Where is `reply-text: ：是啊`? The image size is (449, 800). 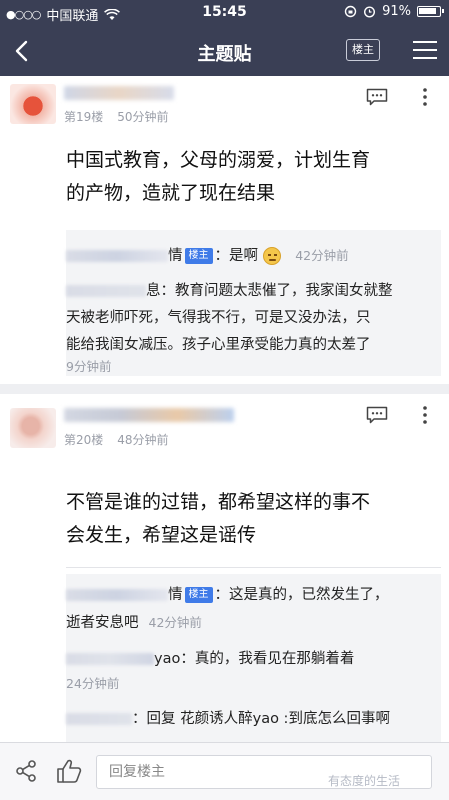 reply-text: ：是啊 is located at coordinates (236, 256).